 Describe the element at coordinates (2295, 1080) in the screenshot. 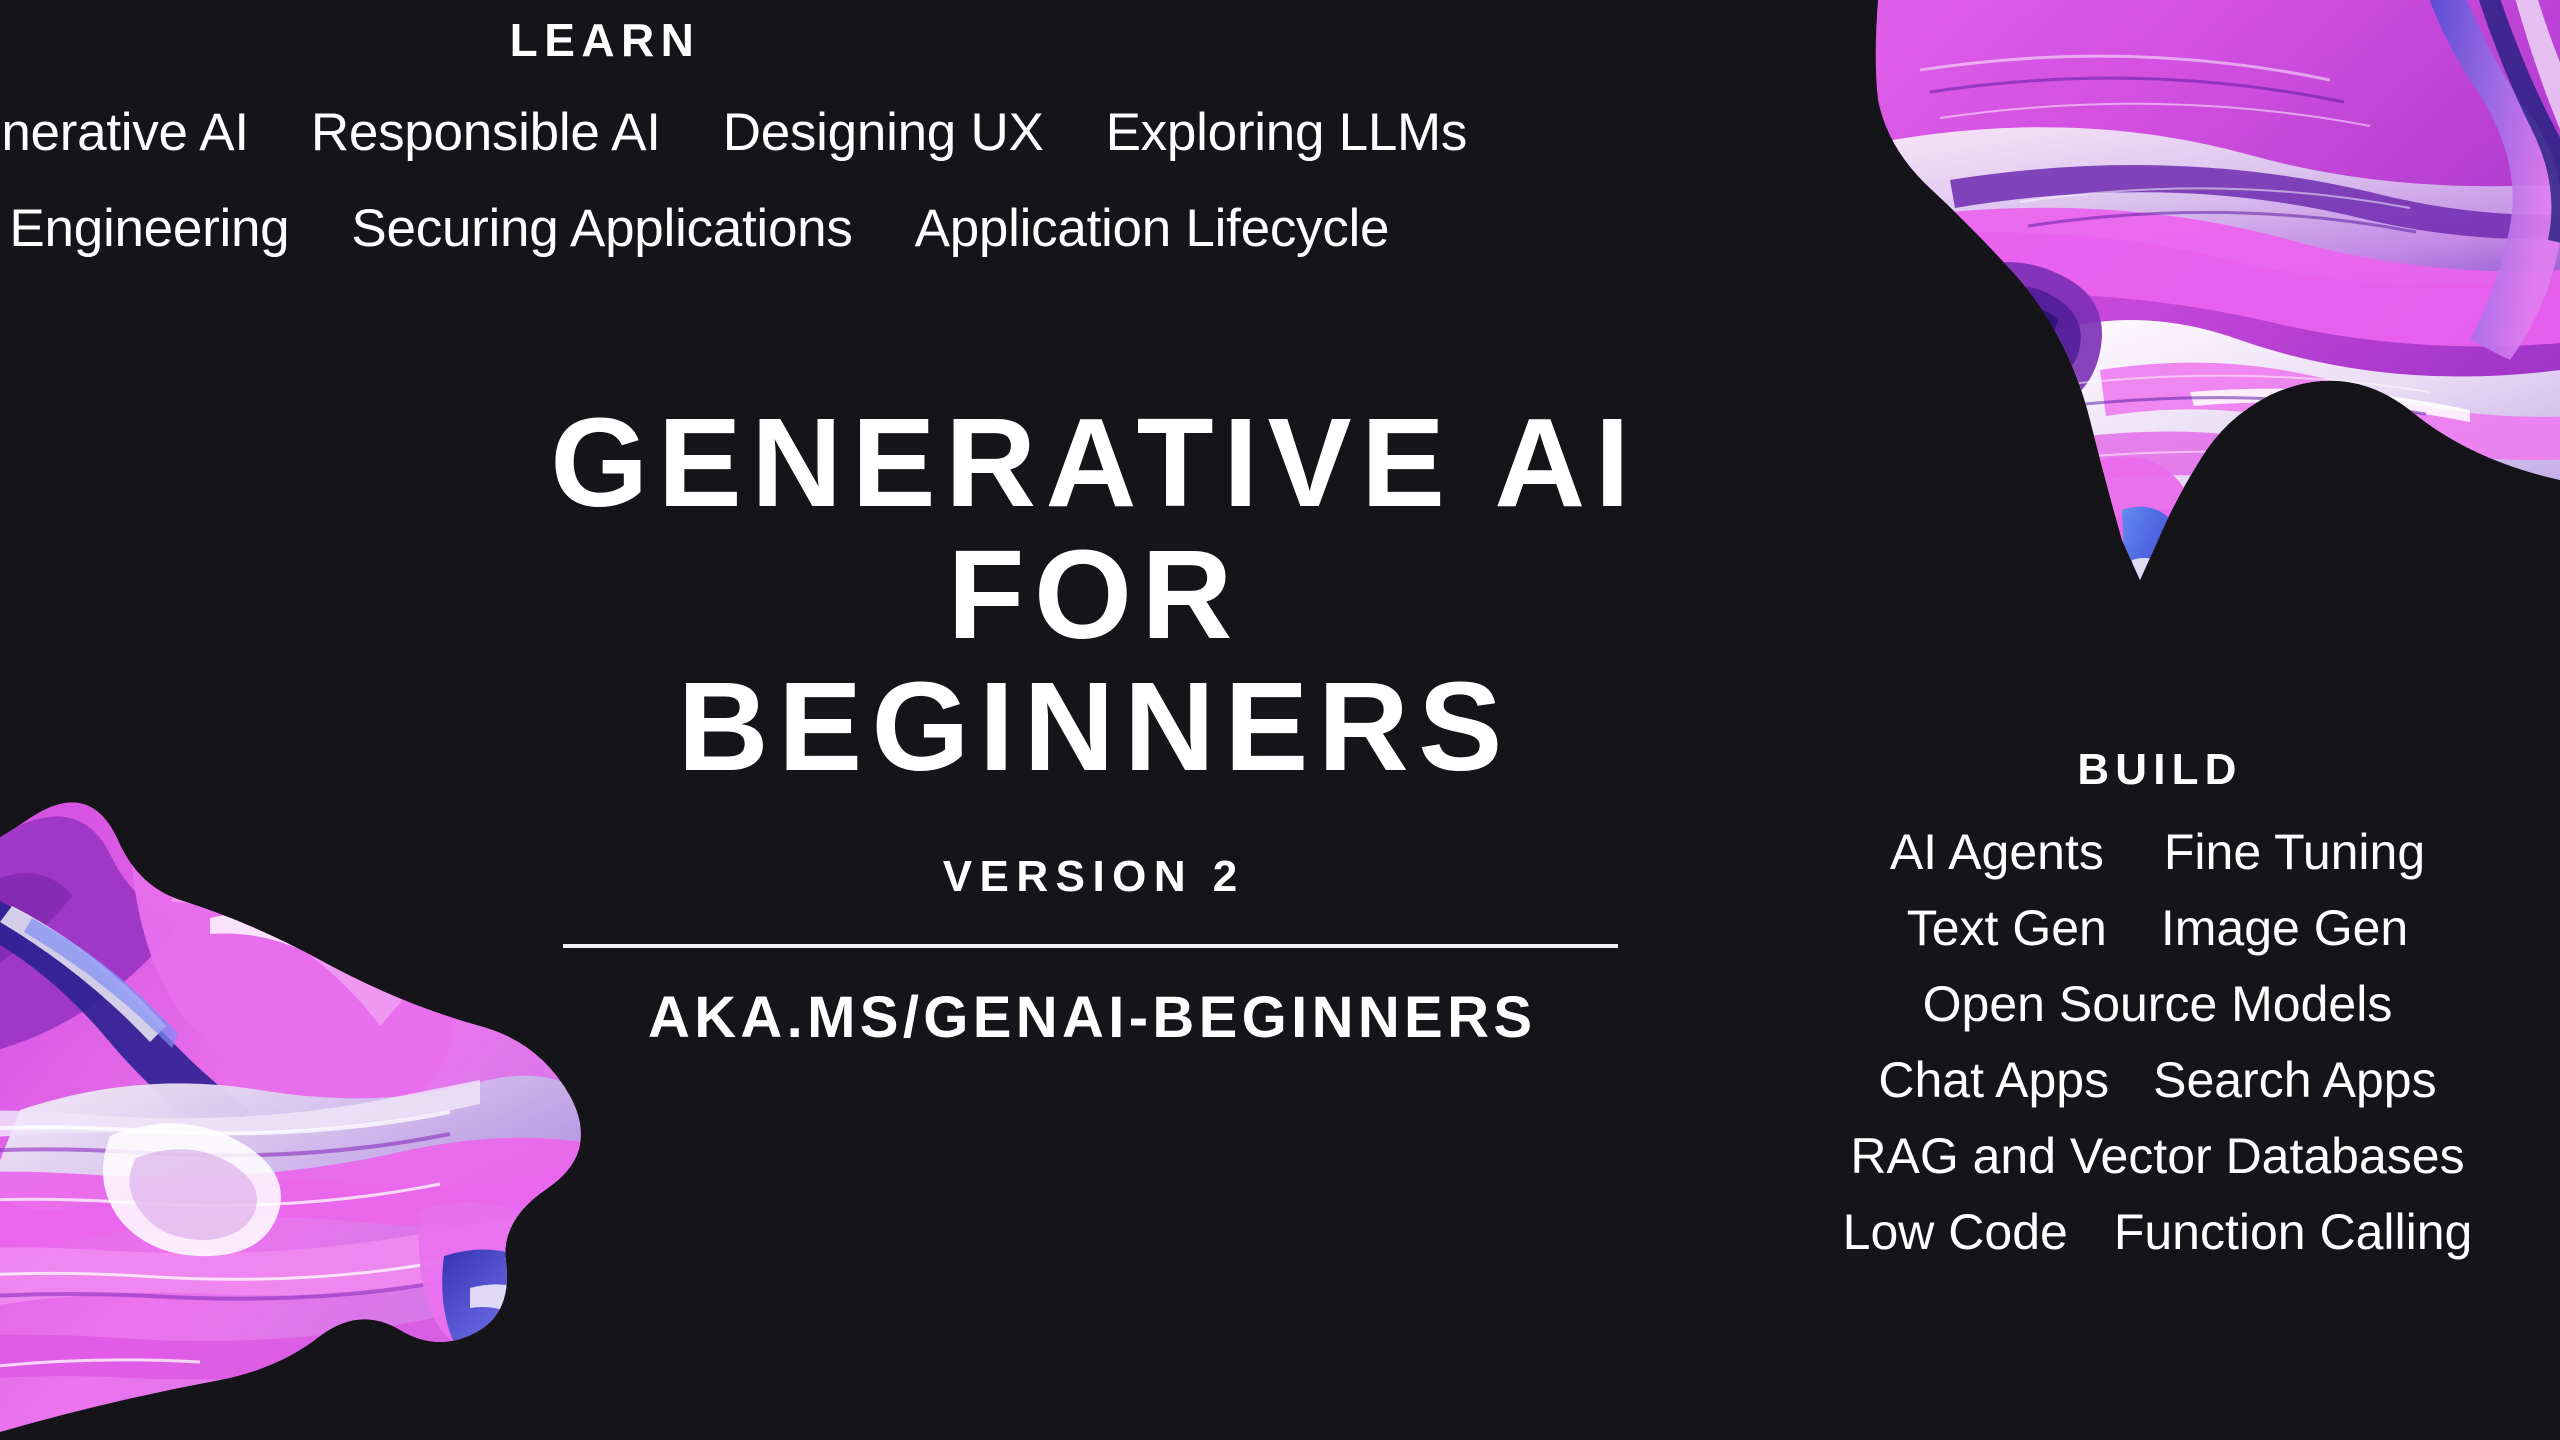

I see `build-topic-search-apps: Search Apps` at that location.